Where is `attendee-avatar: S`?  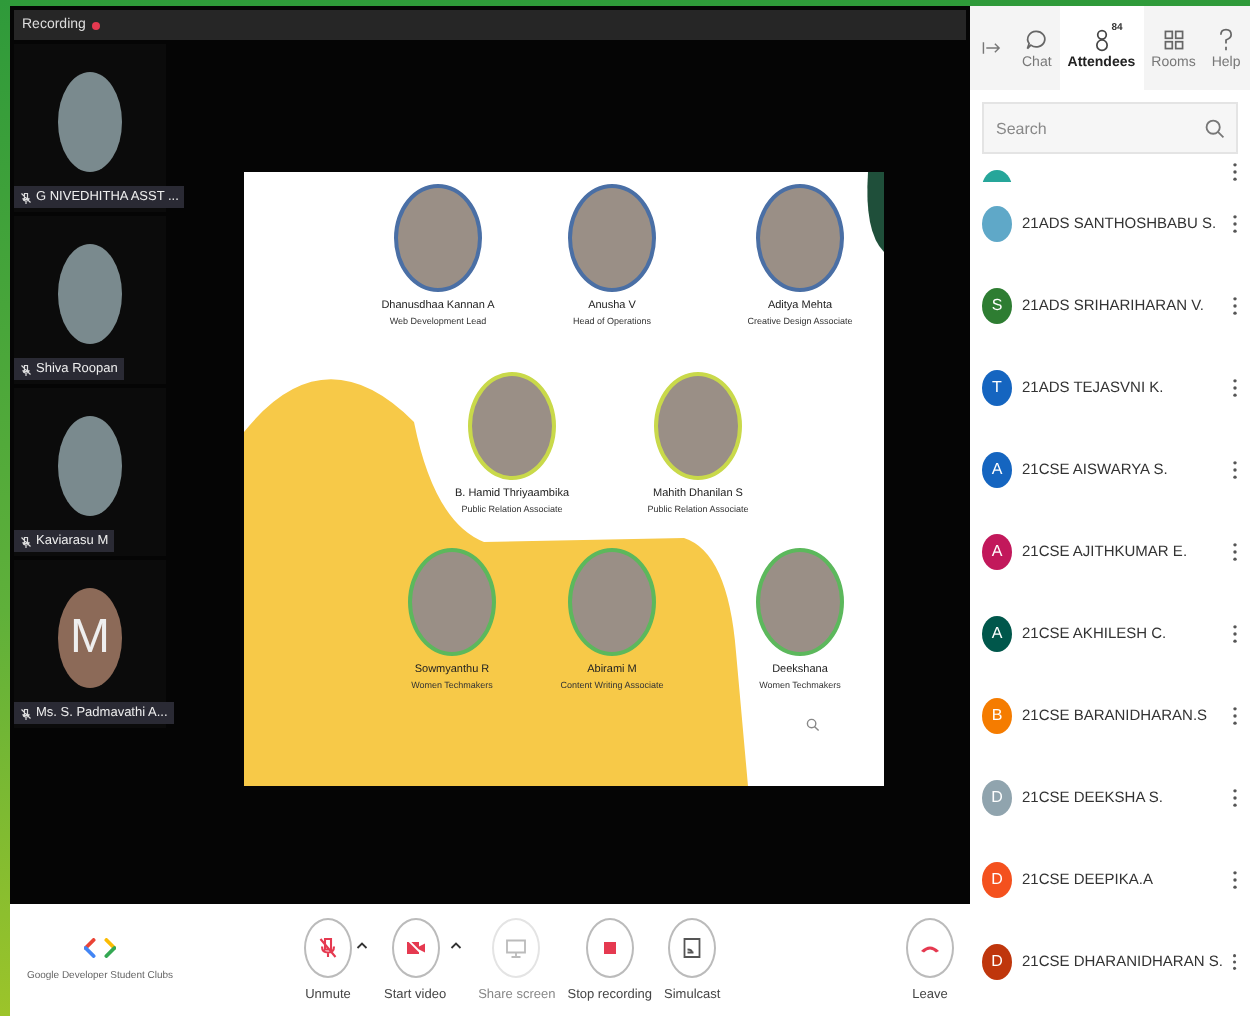 attendee-avatar: S is located at coordinates (997, 305).